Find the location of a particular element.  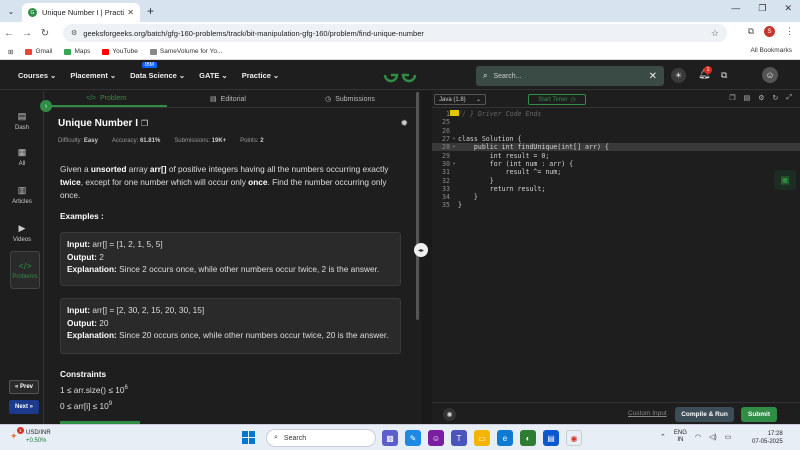

bookmark-youtube: YouTube is located at coordinates (120, 51).